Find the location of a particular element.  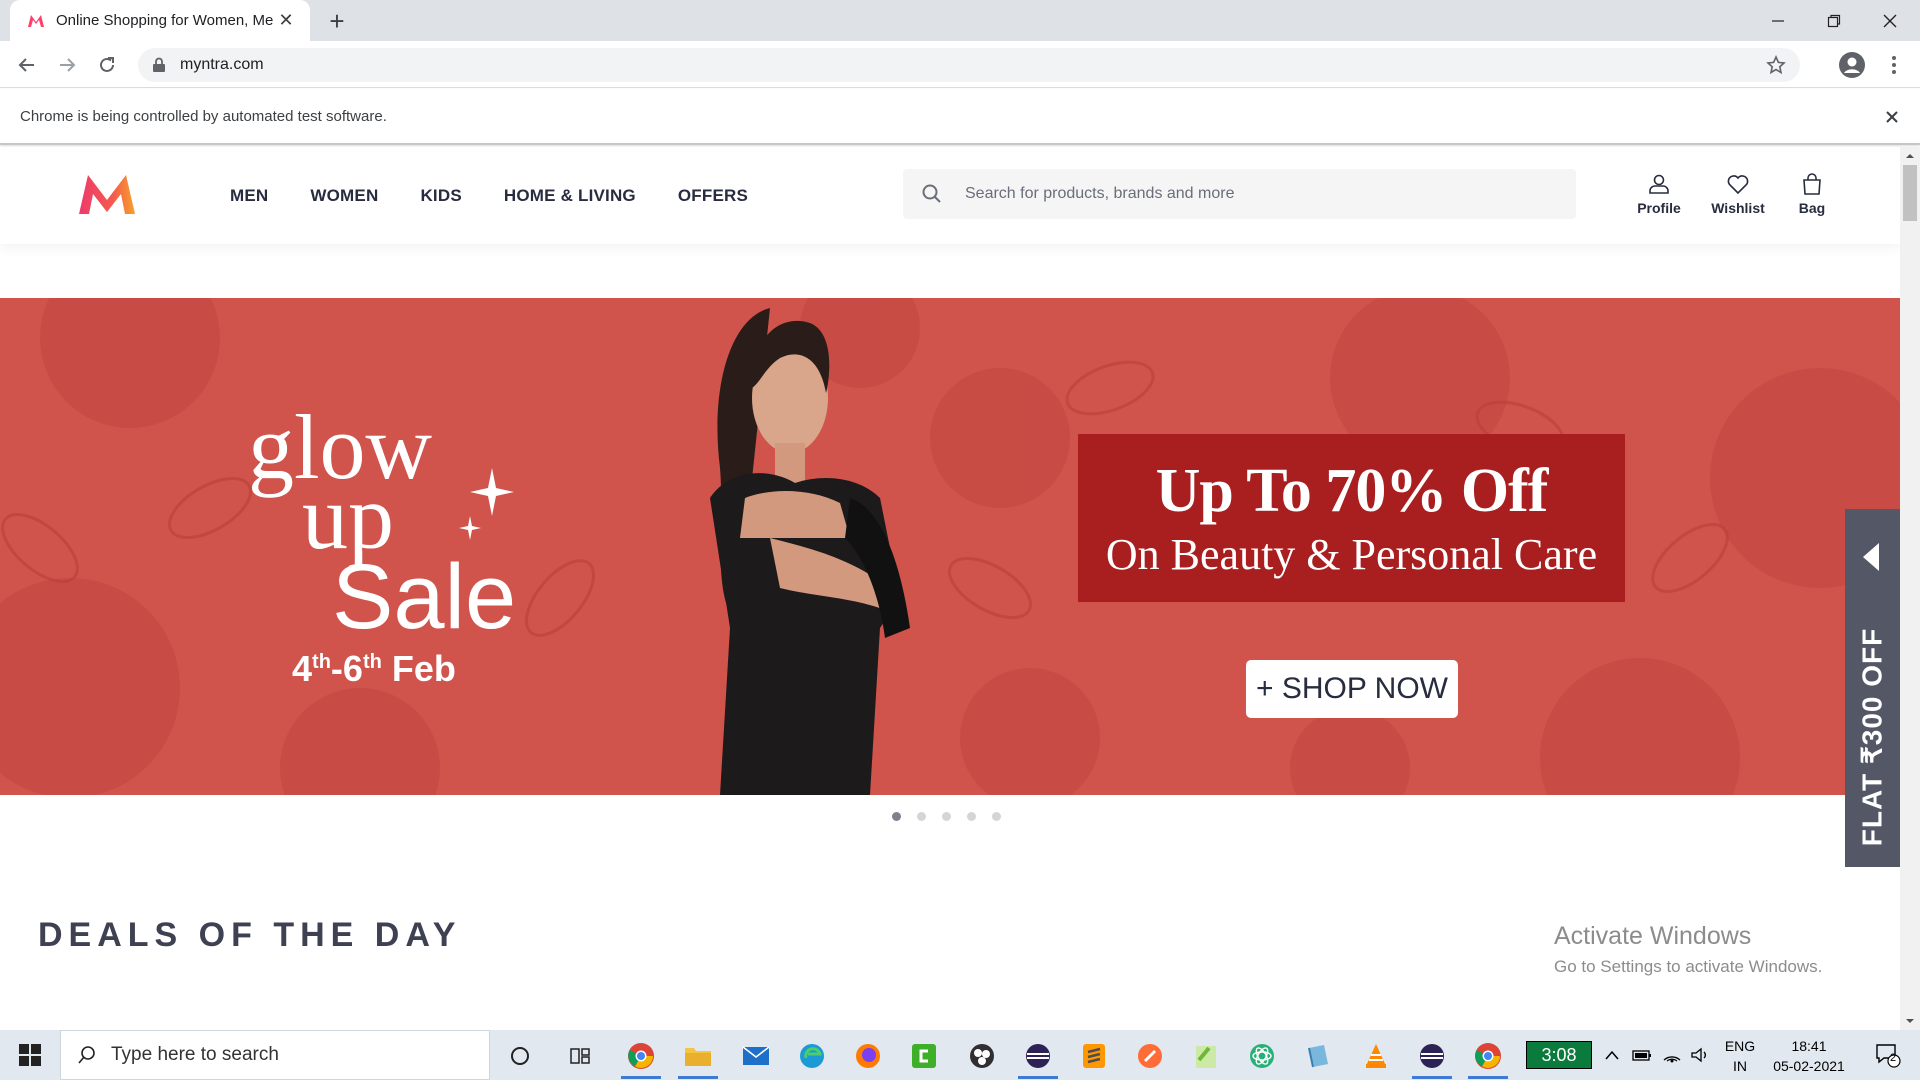

nav-offers: OFFERS is located at coordinates (713, 196).